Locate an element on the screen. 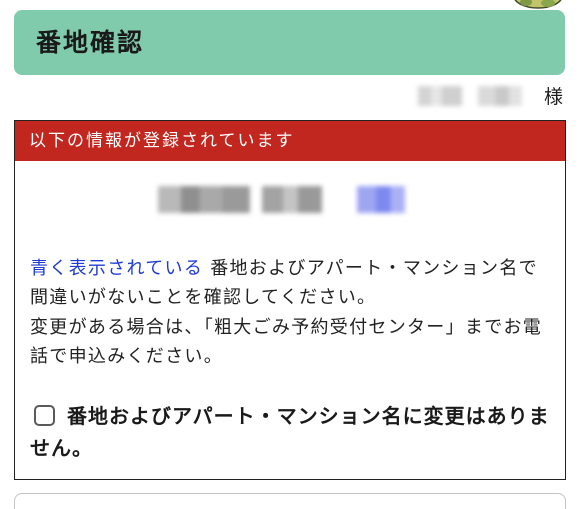 The width and height of the screenshot is (580, 509). page-title: 番地確認 is located at coordinates (90, 42).